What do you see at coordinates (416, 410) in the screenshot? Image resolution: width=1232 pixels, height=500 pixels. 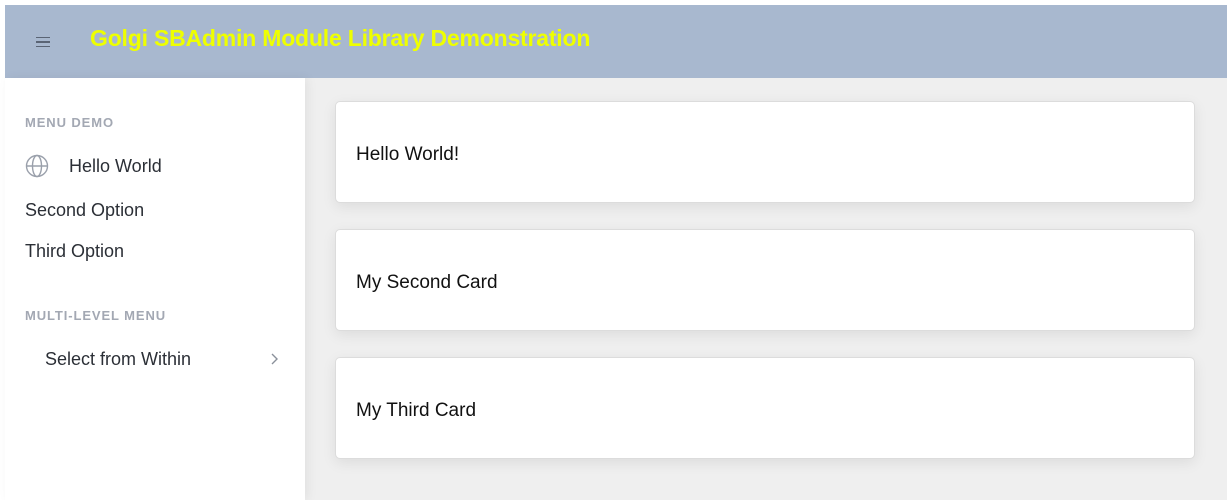 I see `card-text: My Third Card` at bounding box center [416, 410].